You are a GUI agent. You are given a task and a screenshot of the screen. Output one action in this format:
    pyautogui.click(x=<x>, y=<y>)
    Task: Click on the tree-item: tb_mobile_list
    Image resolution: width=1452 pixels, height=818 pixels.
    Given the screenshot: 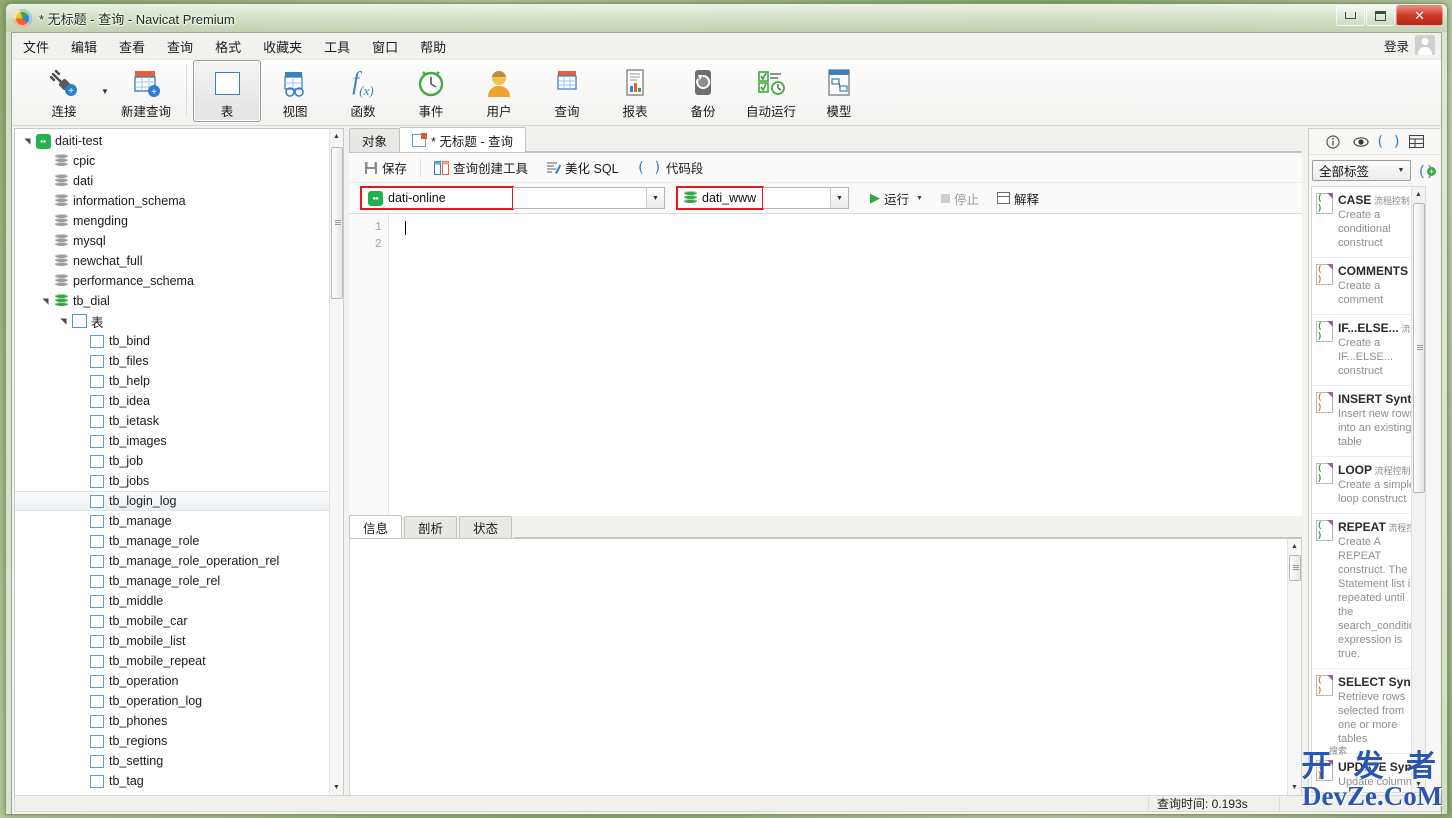 What is the action you would take?
    pyautogui.click(x=172, y=641)
    